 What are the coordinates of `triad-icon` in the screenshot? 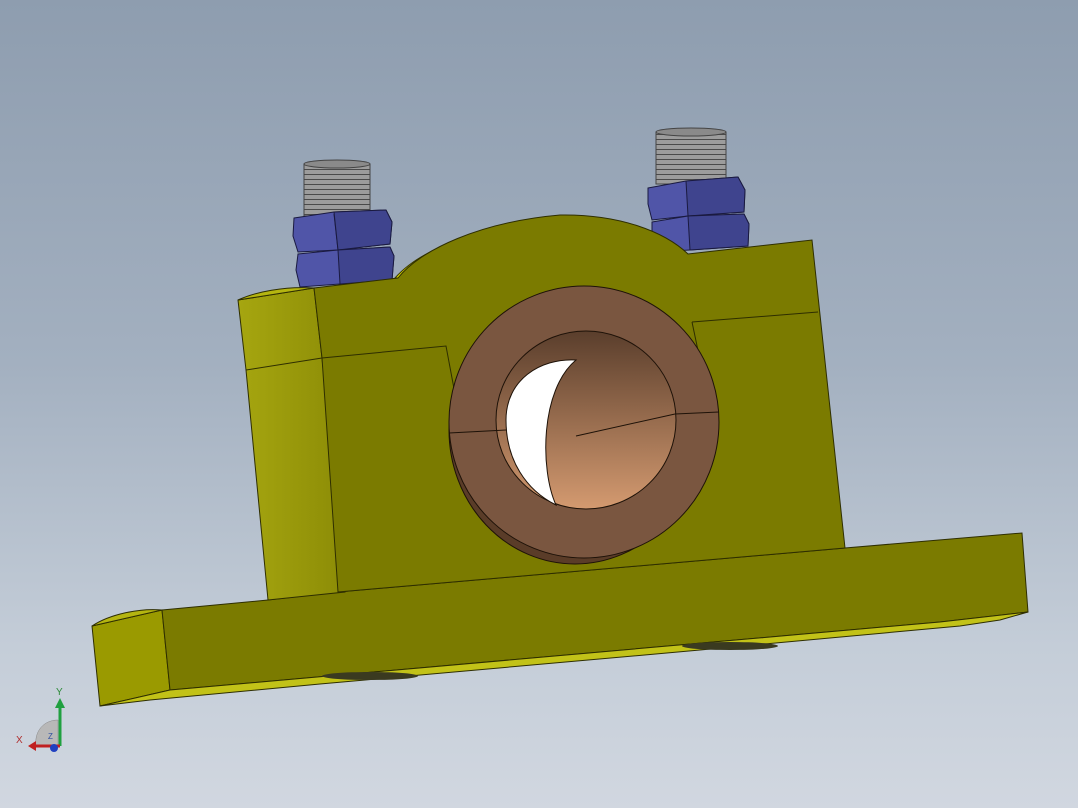 It's located at (46, 725).